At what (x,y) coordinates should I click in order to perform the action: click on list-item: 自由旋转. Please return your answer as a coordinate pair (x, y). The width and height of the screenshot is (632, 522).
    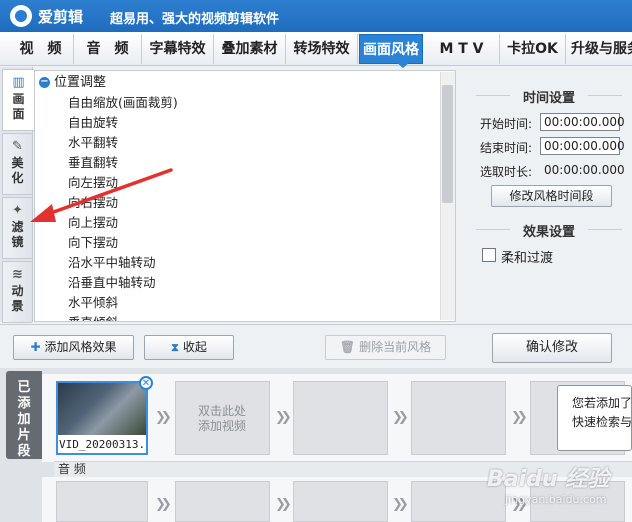
    Looking at the image, I should click on (93, 123).